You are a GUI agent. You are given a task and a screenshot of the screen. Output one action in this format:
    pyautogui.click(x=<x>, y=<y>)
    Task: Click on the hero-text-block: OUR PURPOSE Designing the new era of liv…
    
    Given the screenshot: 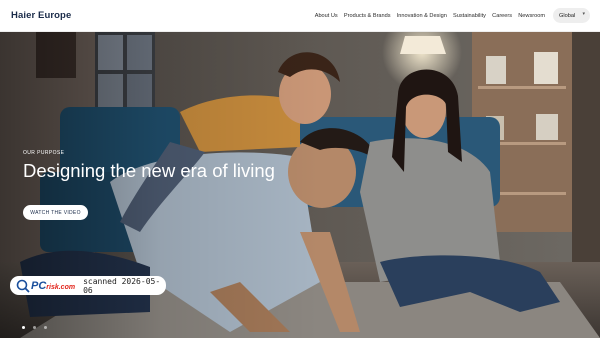 What is the action you would take?
    pyautogui.click(x=153, y=165)
    